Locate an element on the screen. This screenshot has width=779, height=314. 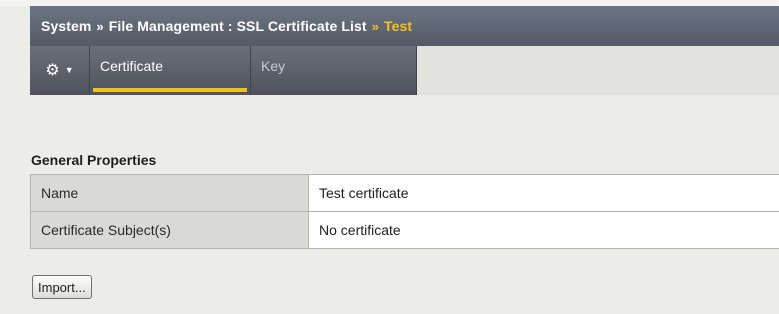
property-value: Test certificate is located at coordinates (543, 193).